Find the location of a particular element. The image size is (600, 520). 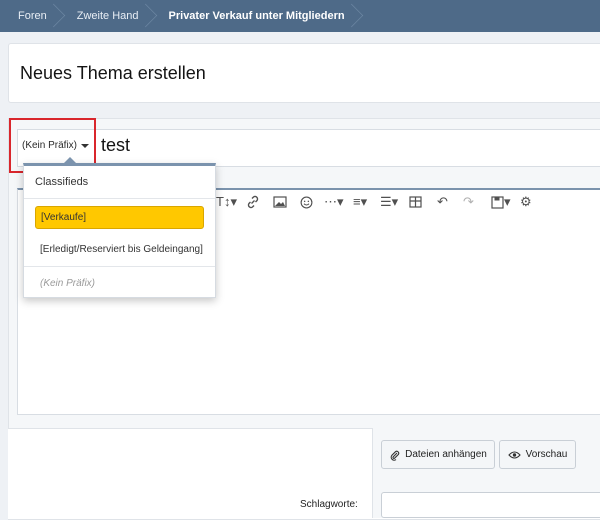

prefix-group-header: Classifieds is located at coordinates (62, 182).